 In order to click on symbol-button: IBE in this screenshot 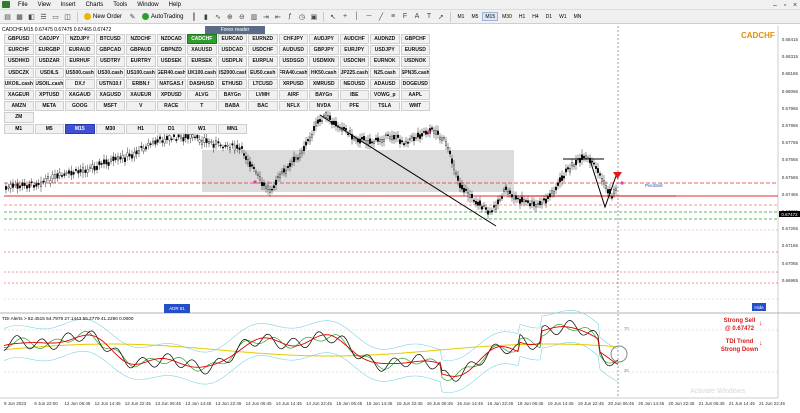, I will do `click(354, 95)`.